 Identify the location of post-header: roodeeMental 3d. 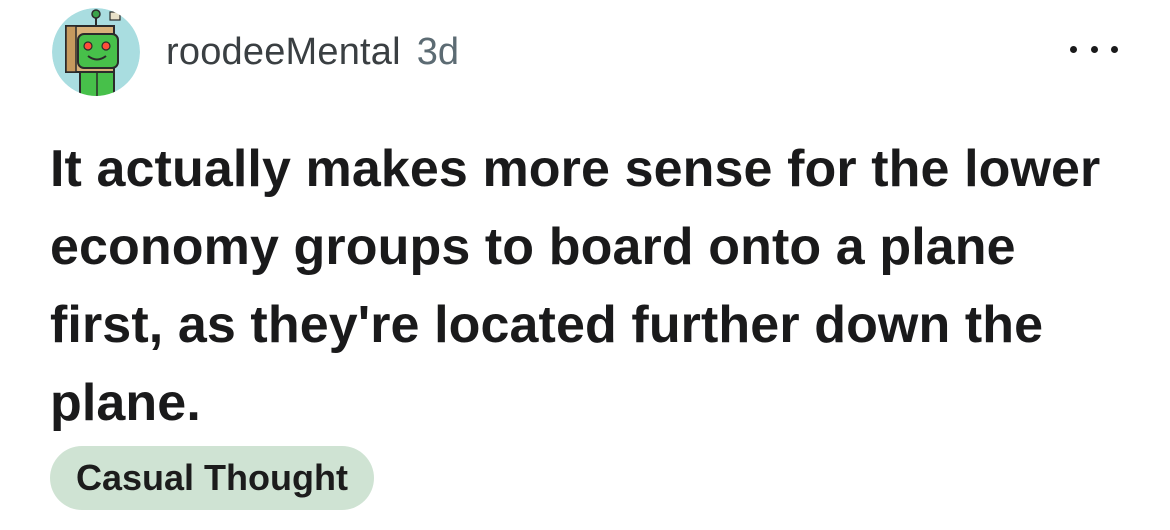
(255, 52).